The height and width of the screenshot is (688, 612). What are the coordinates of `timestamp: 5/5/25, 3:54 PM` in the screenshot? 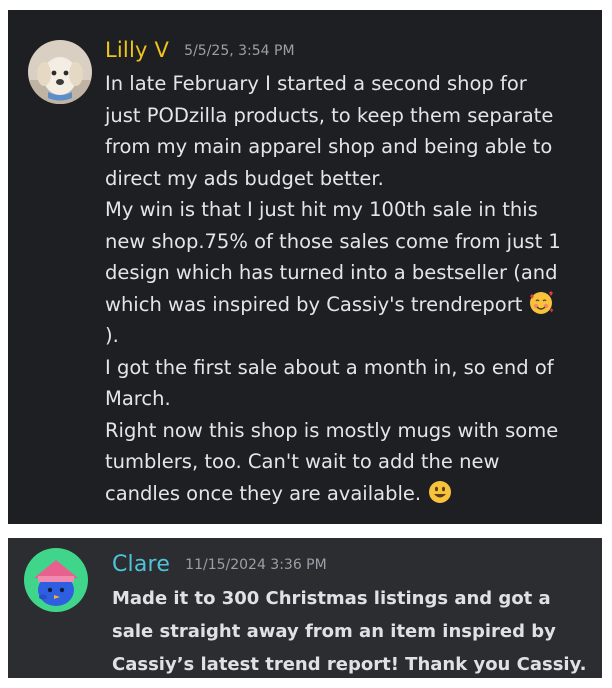 It's located at (239, 51).